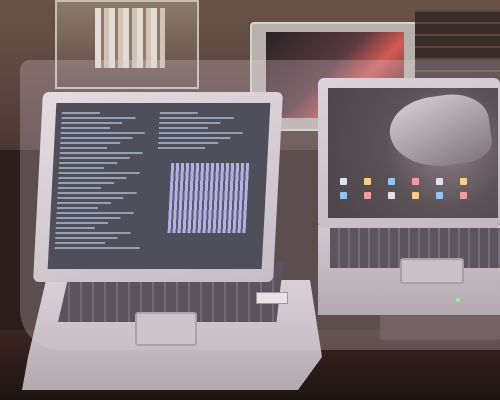 The image size is (500, 400). I want to click on stacked-books, so click(130, 38).